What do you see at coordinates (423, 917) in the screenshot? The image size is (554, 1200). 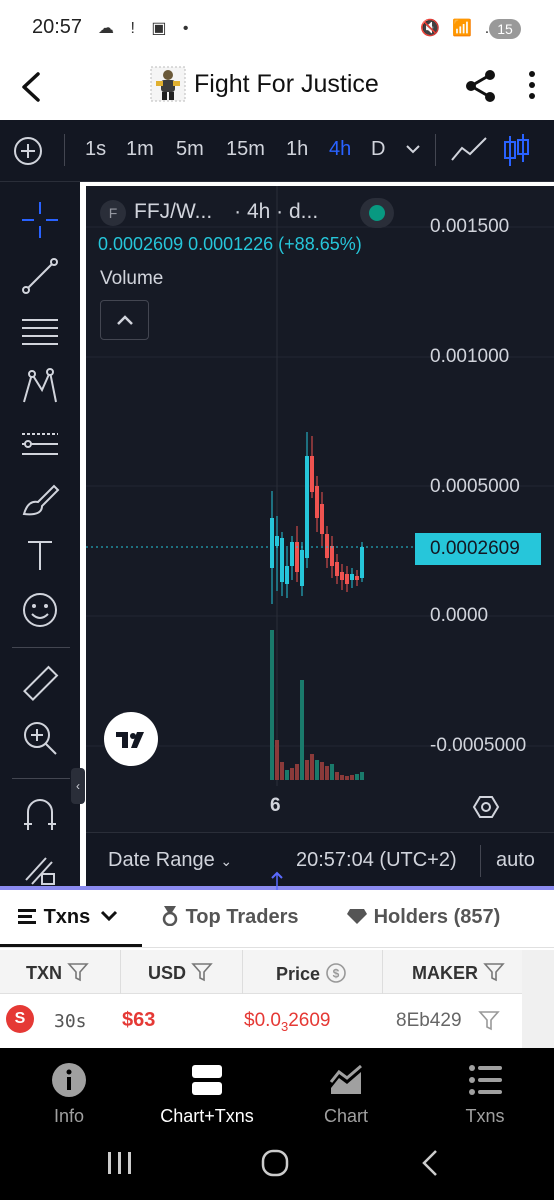 I see `tab-holders: Holders (857)` at bounding box center [423, 917].